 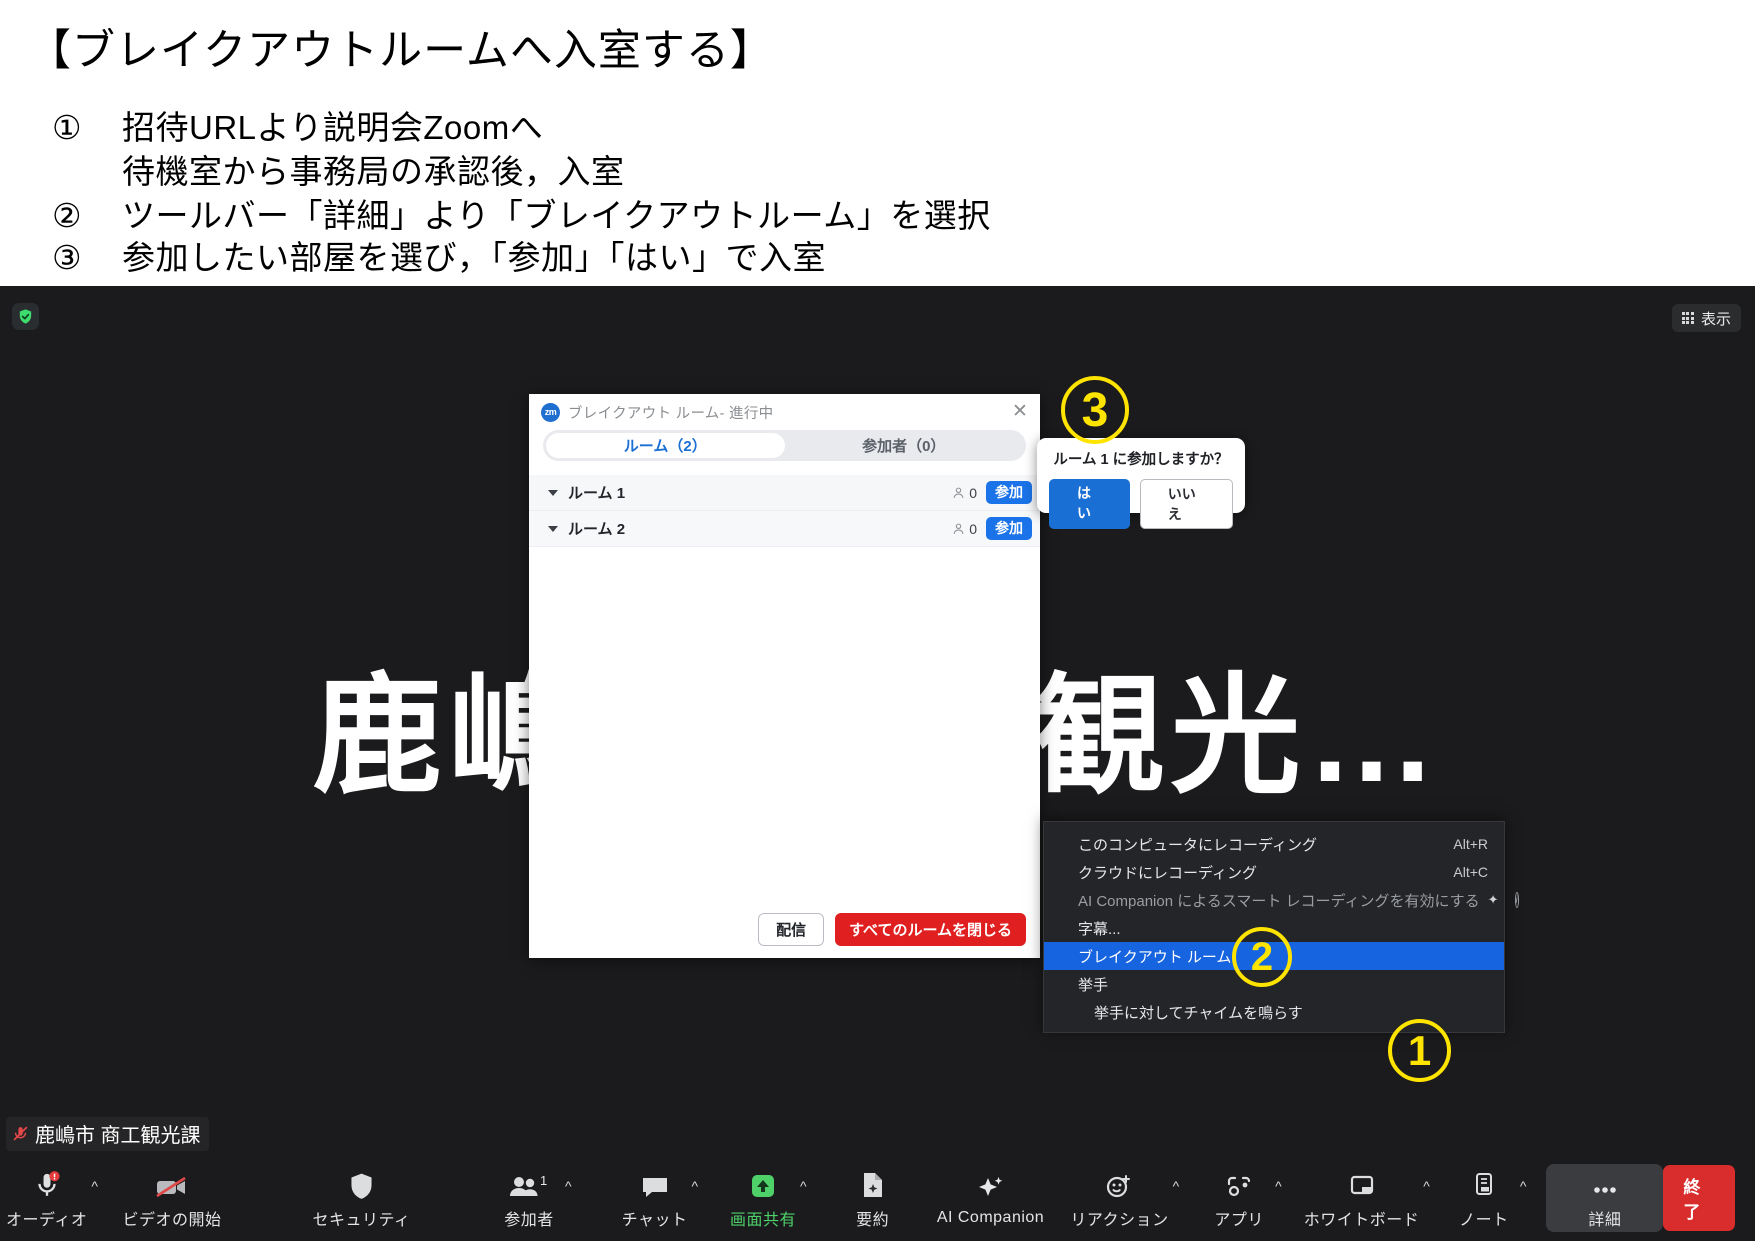 I want to click on participants-icon: 1, so click(x=529, y=1184).